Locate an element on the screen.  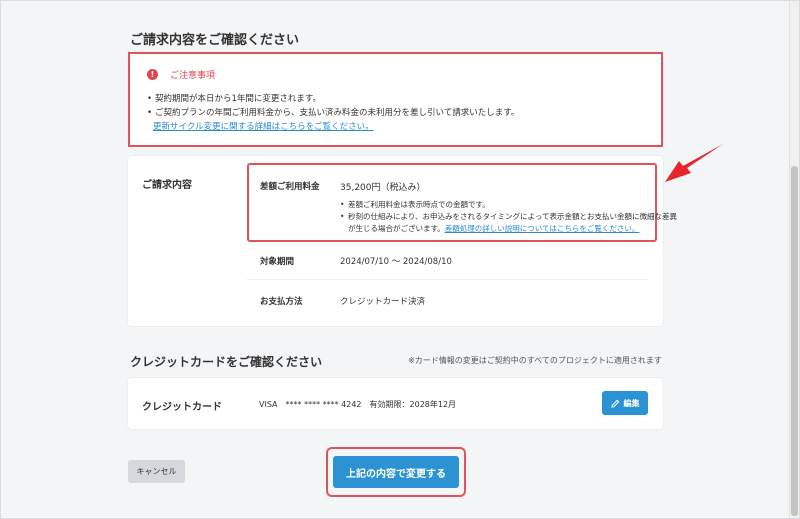
edit-card-button: 編集 is located at coordinates (625, 403).